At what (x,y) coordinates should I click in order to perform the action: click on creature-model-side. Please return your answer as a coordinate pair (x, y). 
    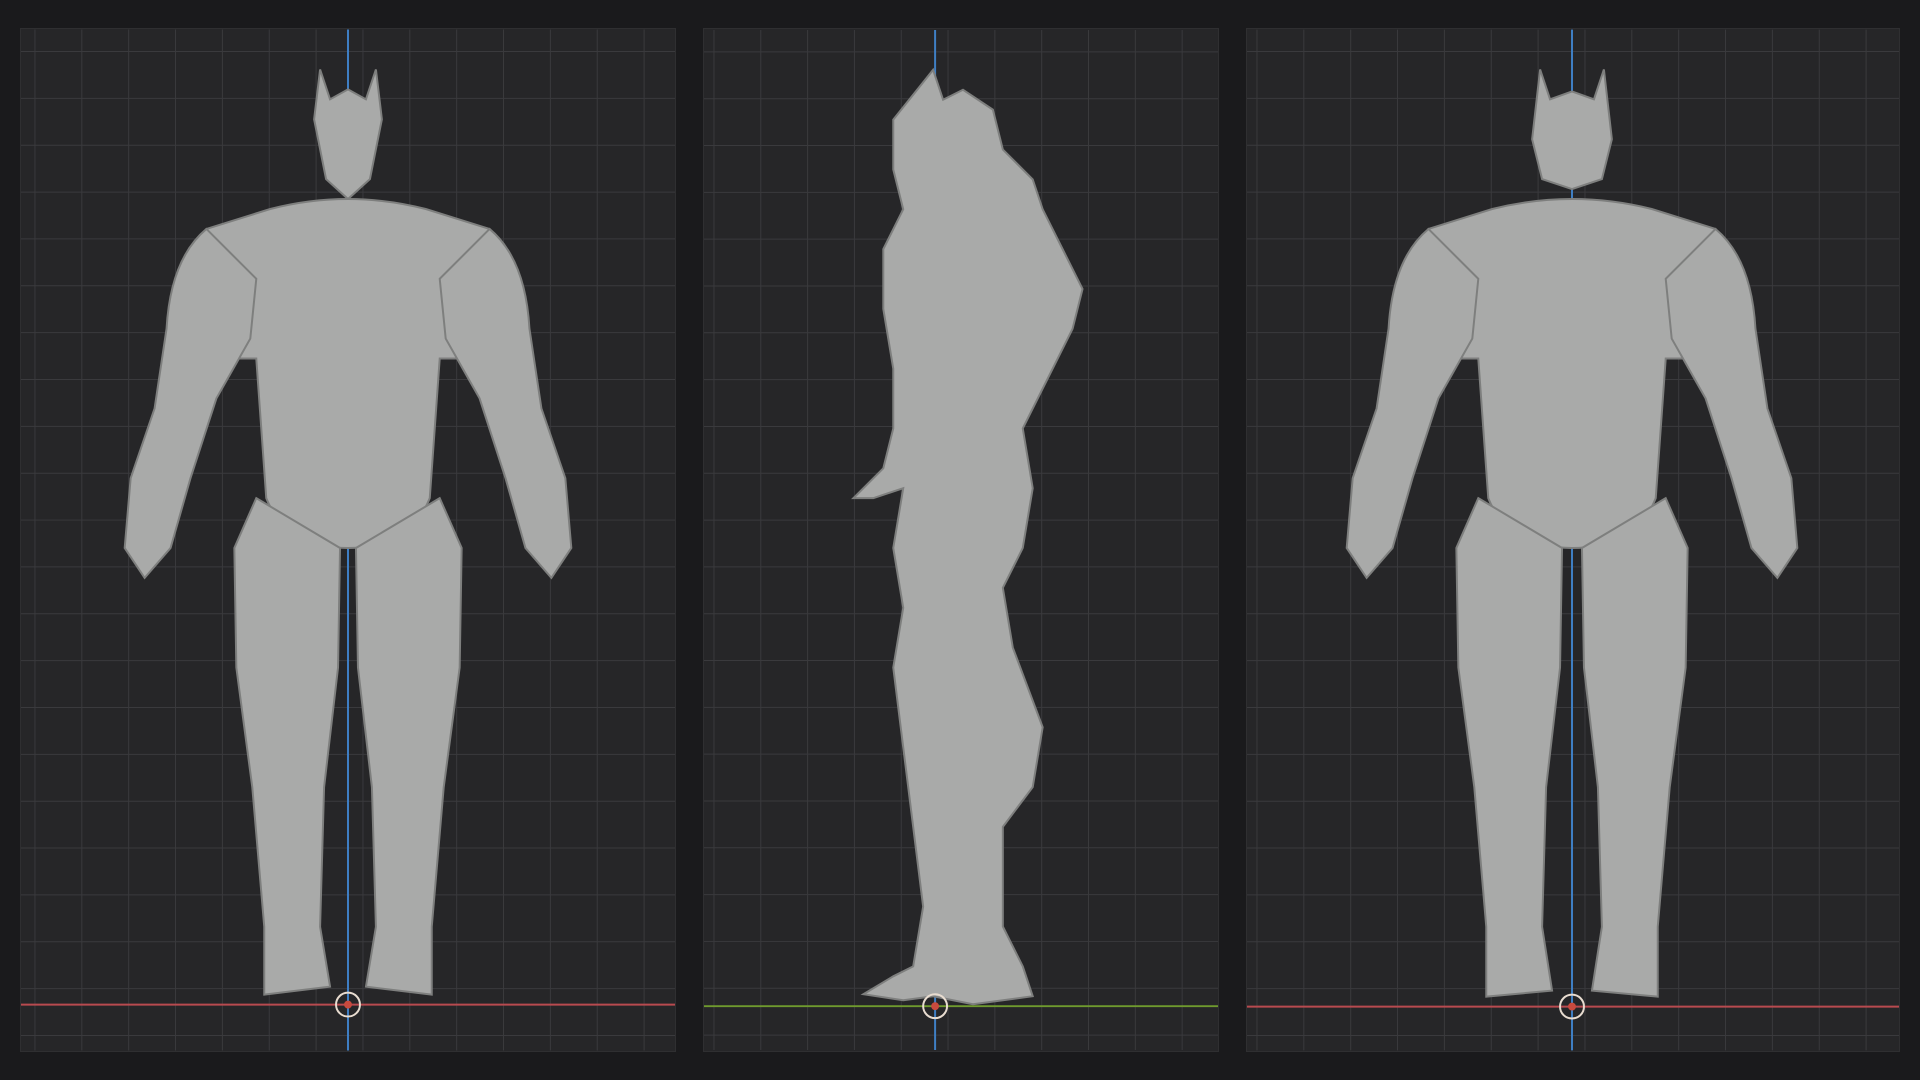
    Looking at the image, I should click on (967, 536).